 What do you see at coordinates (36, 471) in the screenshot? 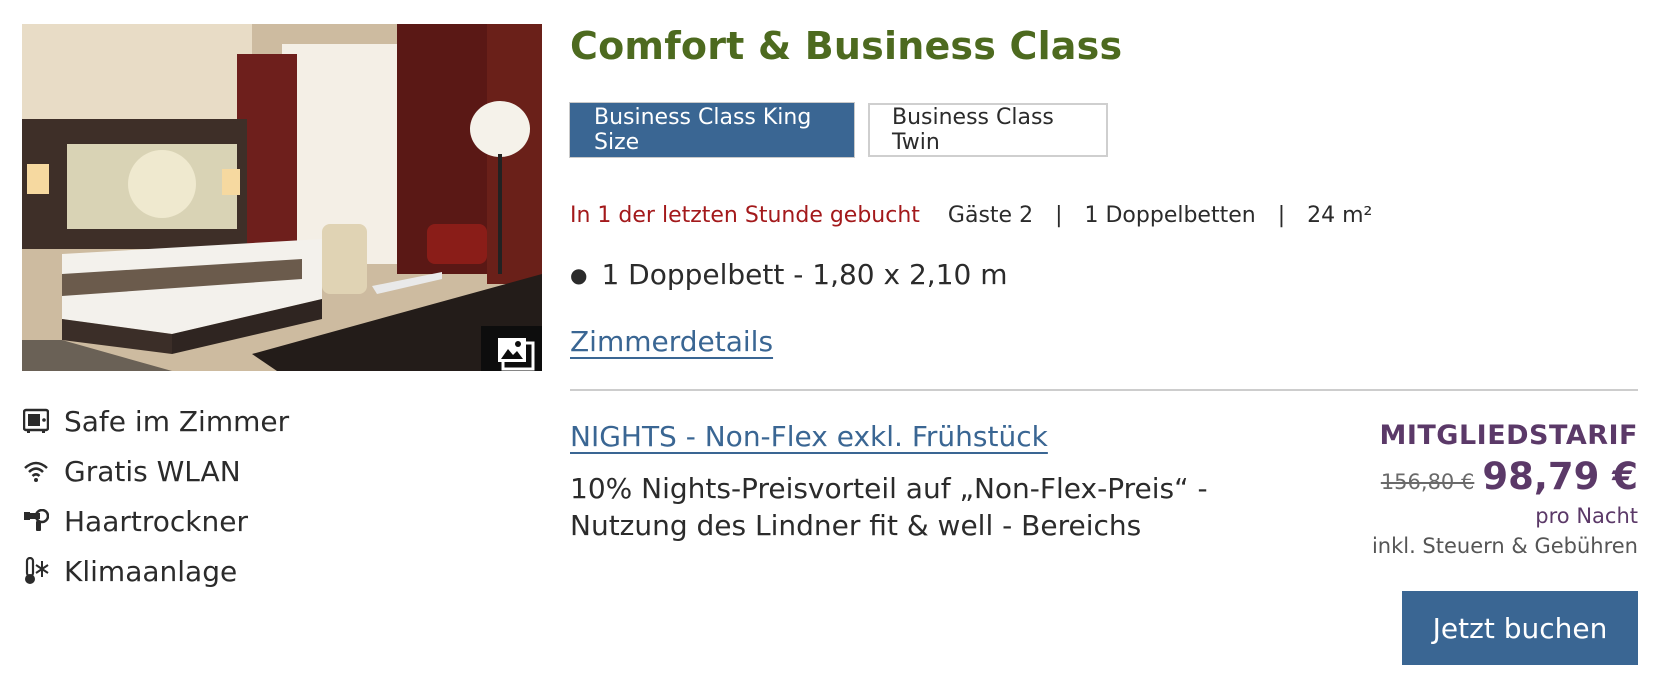
I see `wifi-icon` at bounding box center [36, 471].